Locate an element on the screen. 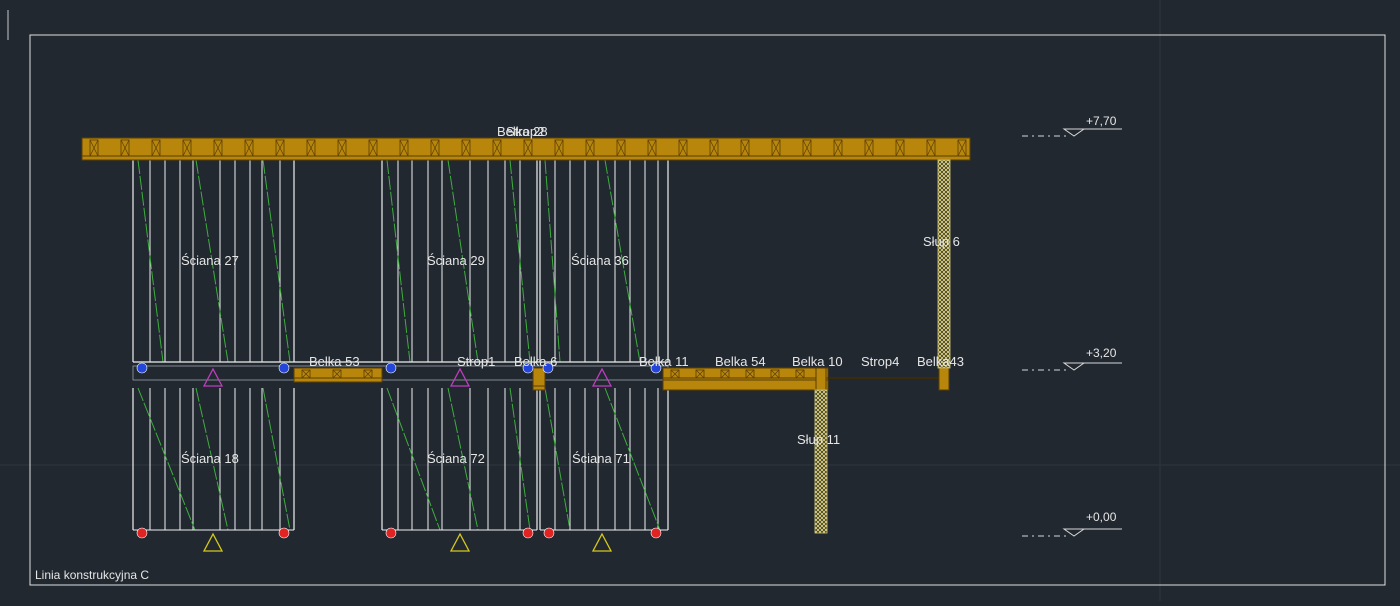  label-slab-4: Strop4 is located at coordinates (880, 362).